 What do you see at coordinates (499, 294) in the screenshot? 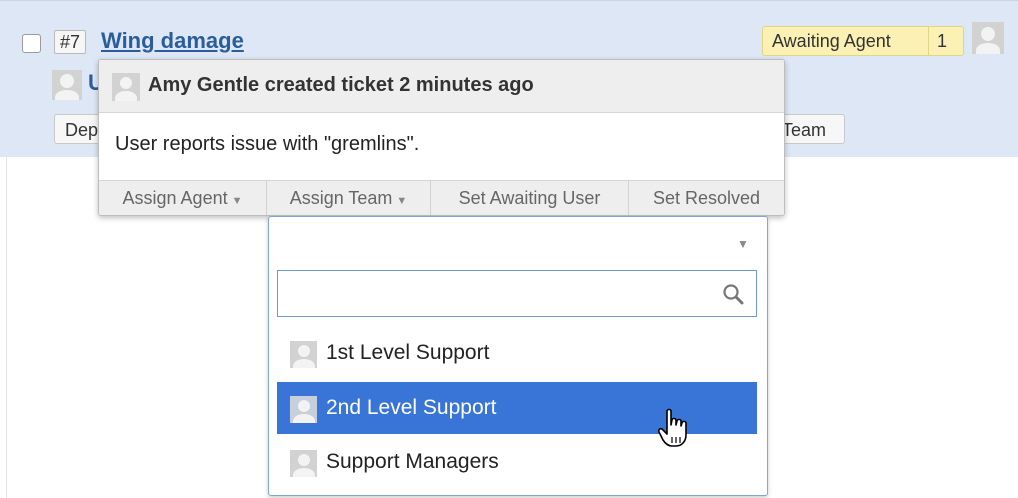
I see `team-search-input` at bounding box center [499, 294].